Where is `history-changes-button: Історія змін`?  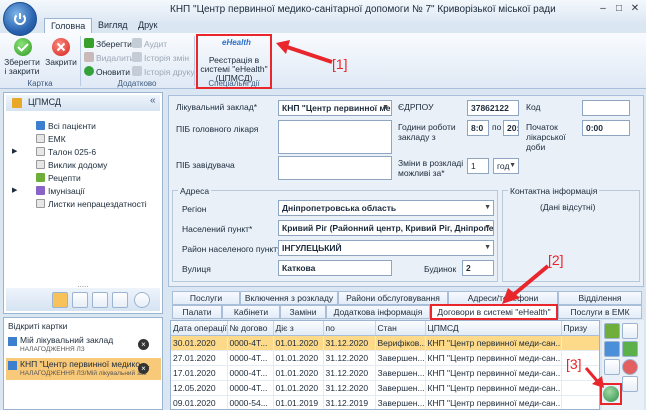
history-changes-button: Історія змін is located at coordinates (160, 58).